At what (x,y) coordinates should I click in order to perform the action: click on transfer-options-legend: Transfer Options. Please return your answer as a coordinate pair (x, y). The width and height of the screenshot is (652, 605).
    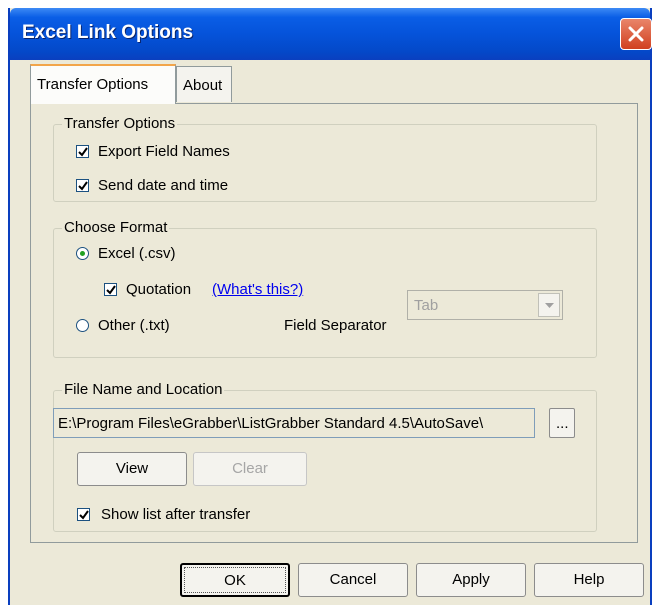
    Looking at the image, I should click on (120, 123).